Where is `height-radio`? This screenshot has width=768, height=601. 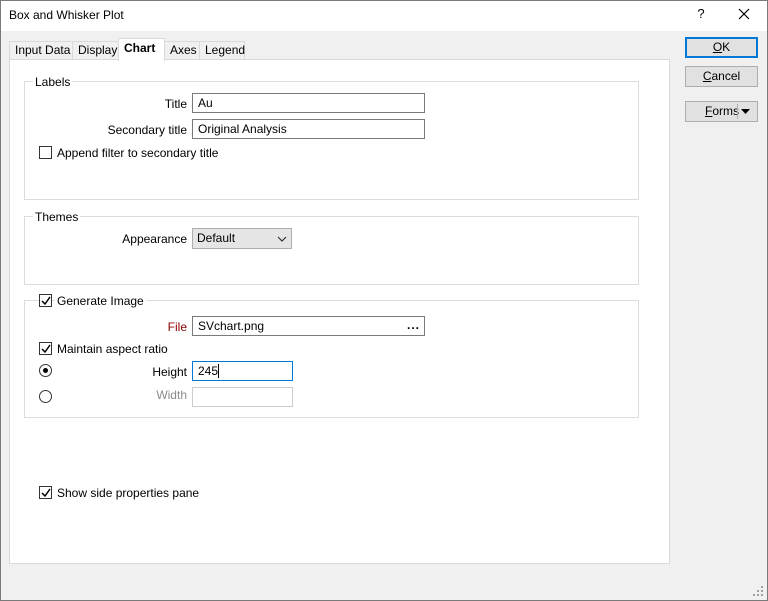 height-radio is located at coordinates (45, 370).